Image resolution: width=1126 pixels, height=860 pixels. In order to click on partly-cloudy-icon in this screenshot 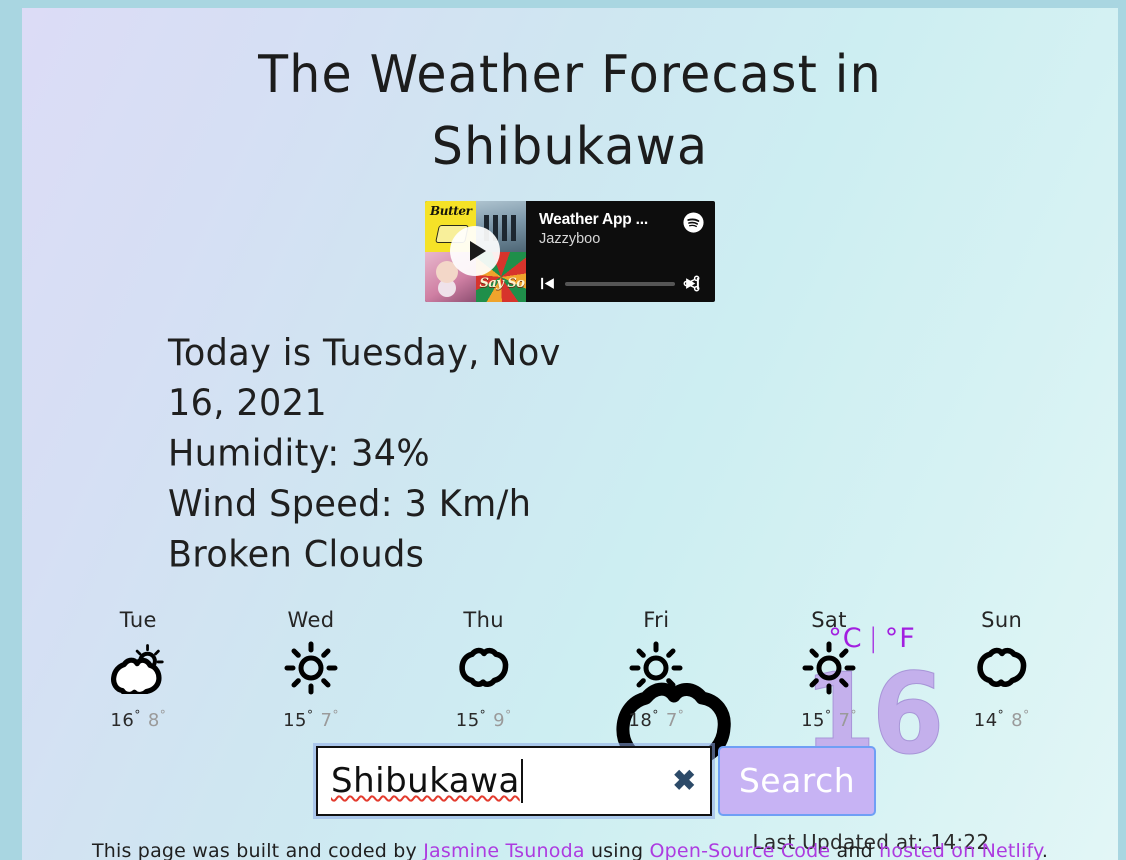, I will do `click(137, 669)`.